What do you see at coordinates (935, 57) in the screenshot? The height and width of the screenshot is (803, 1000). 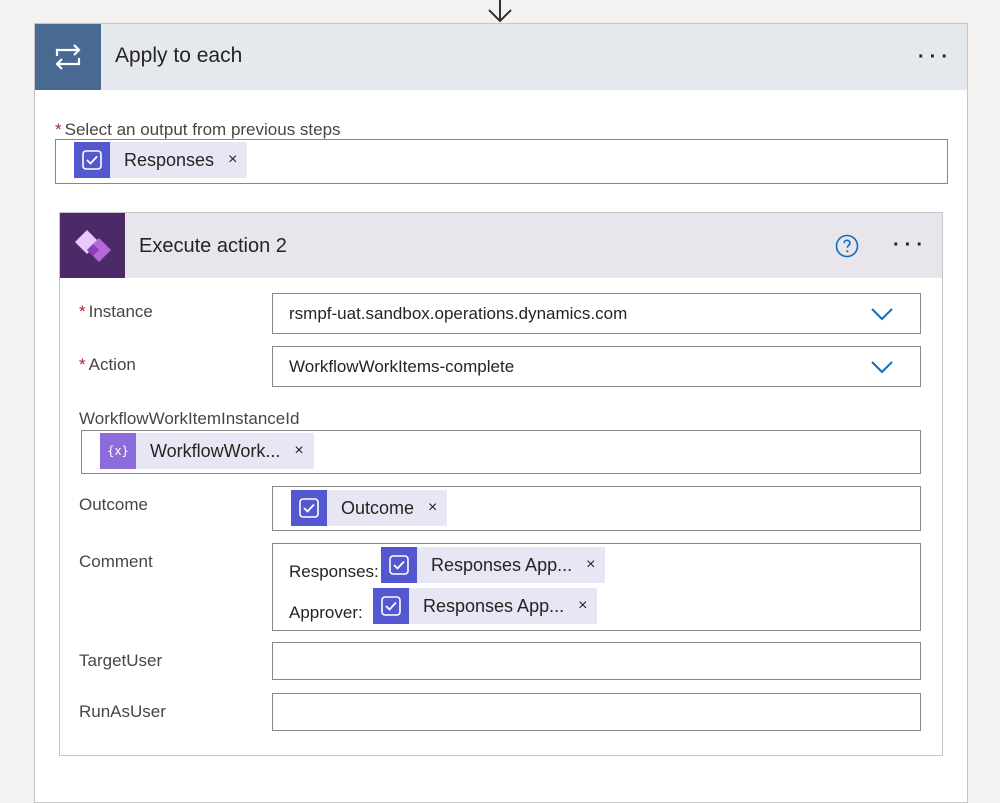 I see `apply-to-each-more-button: ···` at bounding box center [935, 57].